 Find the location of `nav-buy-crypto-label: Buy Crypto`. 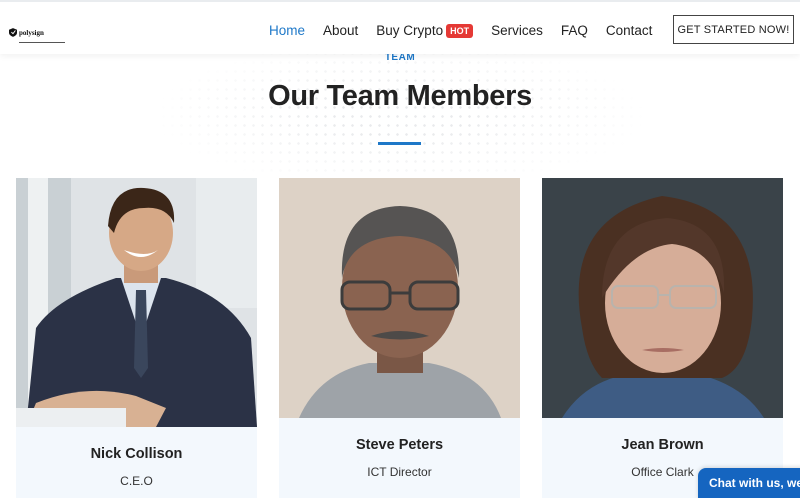

nav-buy-crypto-label: Buy Crypto is located at coordinates (410, 30).